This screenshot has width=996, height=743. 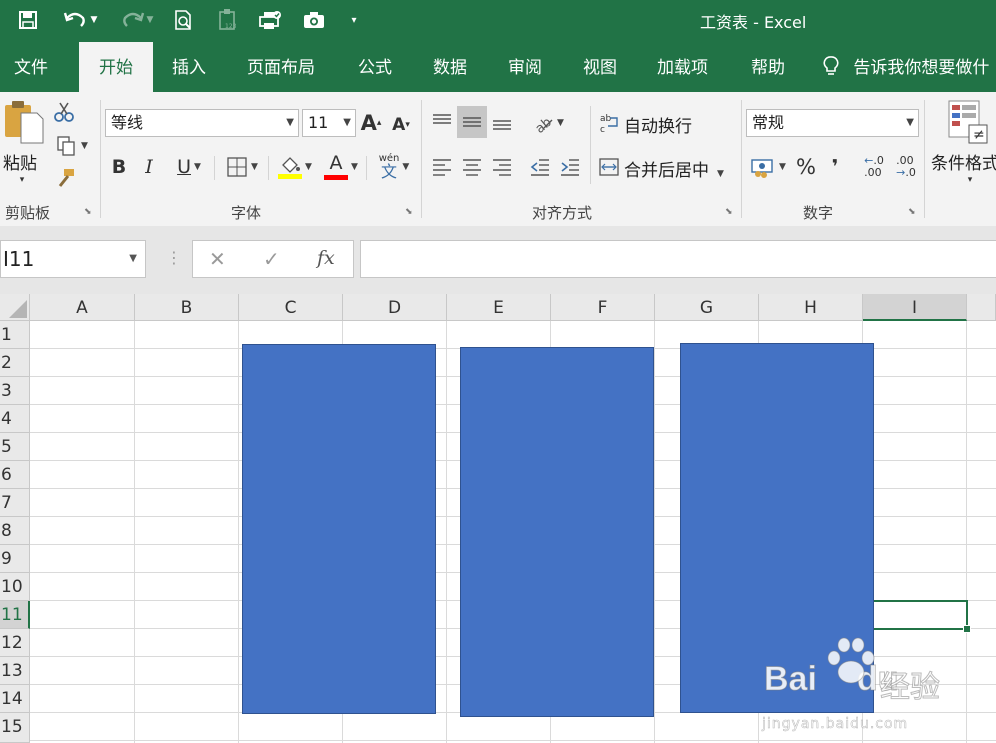 I want to click on row-header-1: 1, so click(x=15, y=335).